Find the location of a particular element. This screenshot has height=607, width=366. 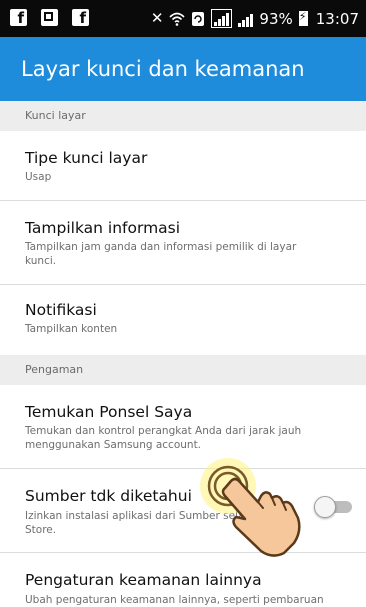

notification-icons is located at coordinates (49, 18).